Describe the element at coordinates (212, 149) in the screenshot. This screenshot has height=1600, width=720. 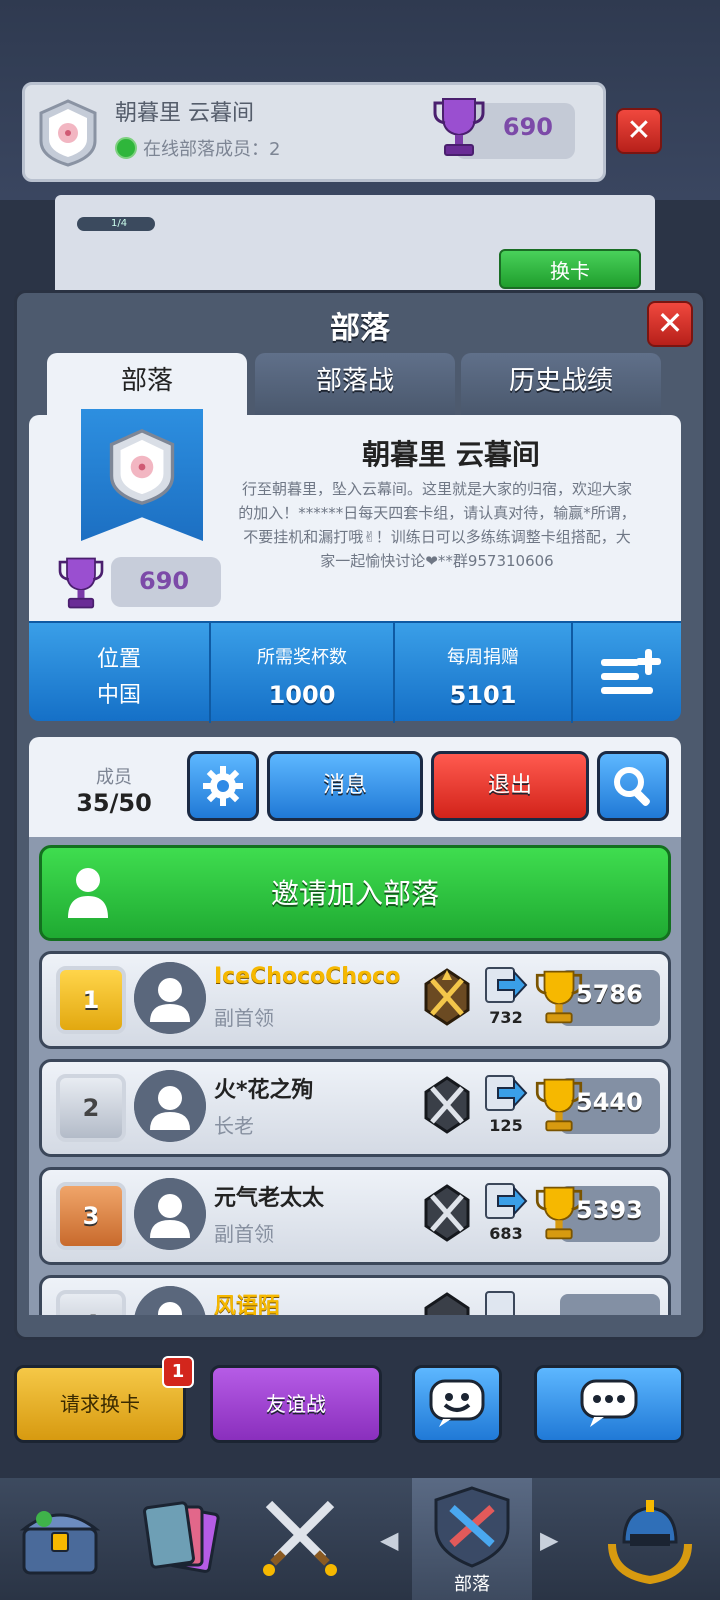
I see `online-members-label: 在线部落成员：2` at that location.